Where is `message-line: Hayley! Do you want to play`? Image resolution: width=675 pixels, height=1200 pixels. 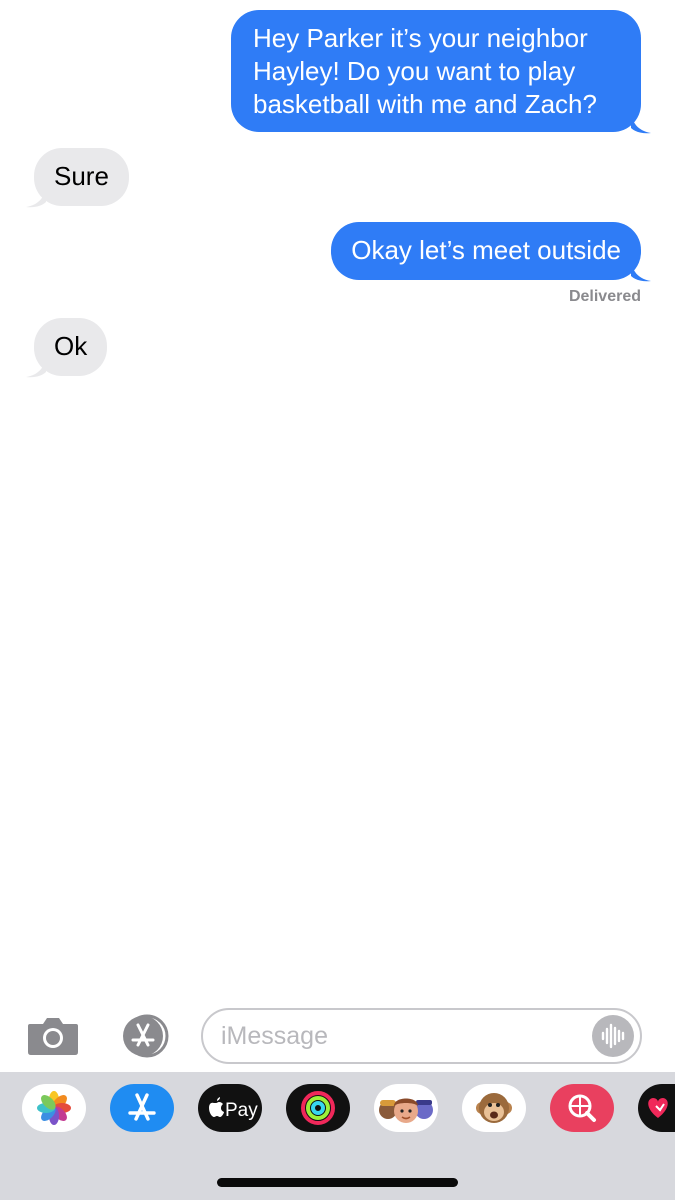 message-line: Hayley! Do you want to play is located at coordinates (414, 71).